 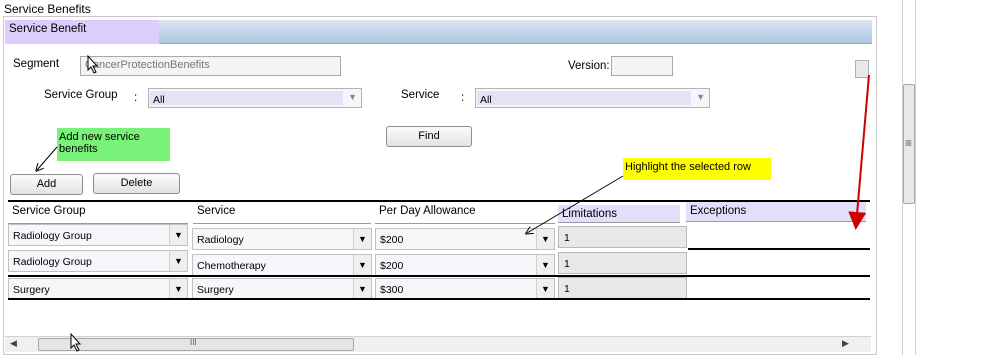 I want to click on red-arrow, so click(x=859, y=152).